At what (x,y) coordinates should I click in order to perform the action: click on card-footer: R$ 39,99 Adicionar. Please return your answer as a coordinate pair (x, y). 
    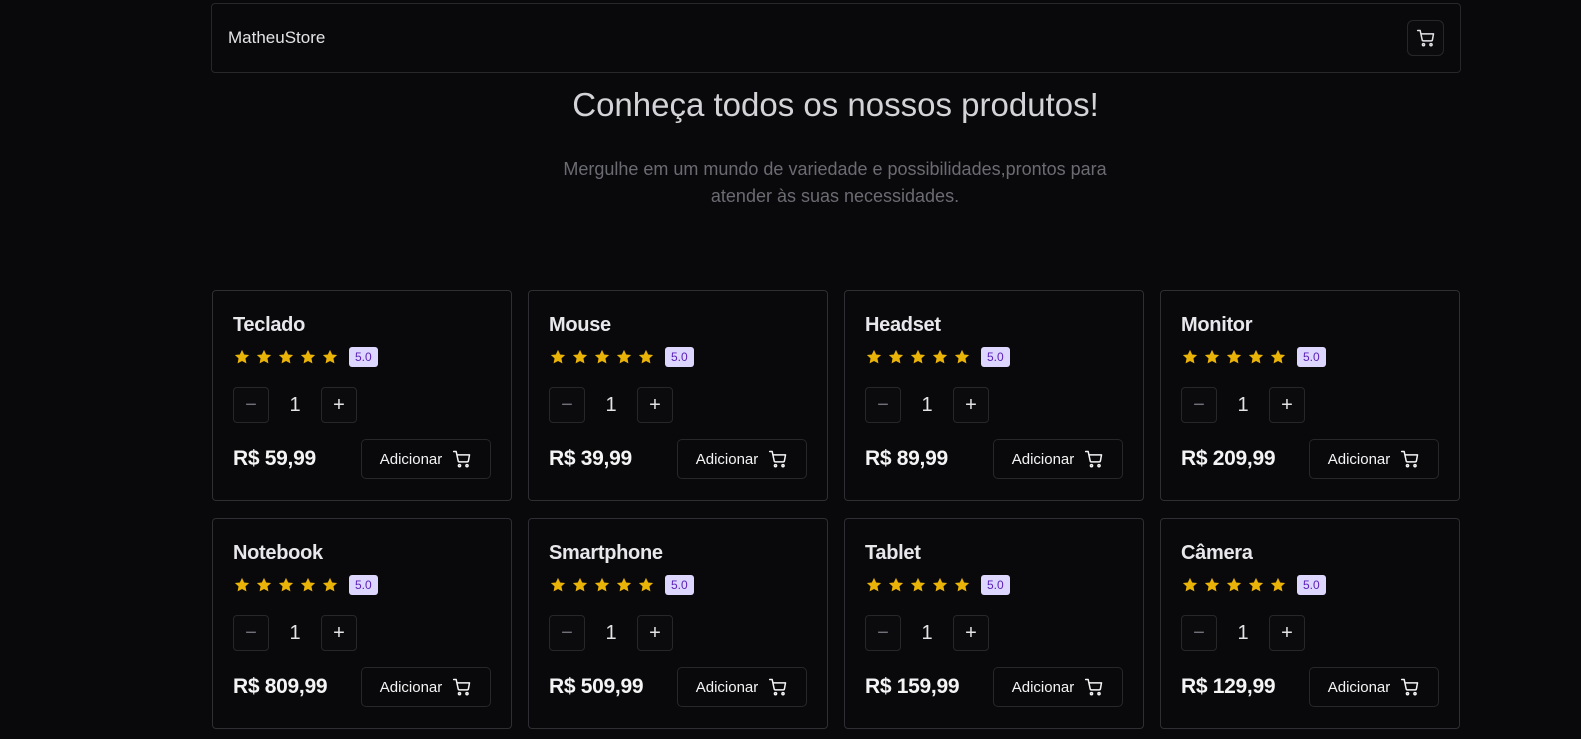
    Looking at the image, I should click on (678, 459).